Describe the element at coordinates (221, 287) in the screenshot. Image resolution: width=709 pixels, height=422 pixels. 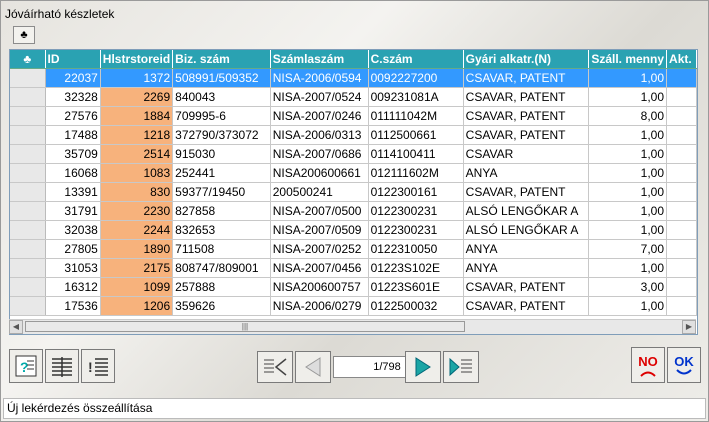
I see `table-cell: 257888` at that location.